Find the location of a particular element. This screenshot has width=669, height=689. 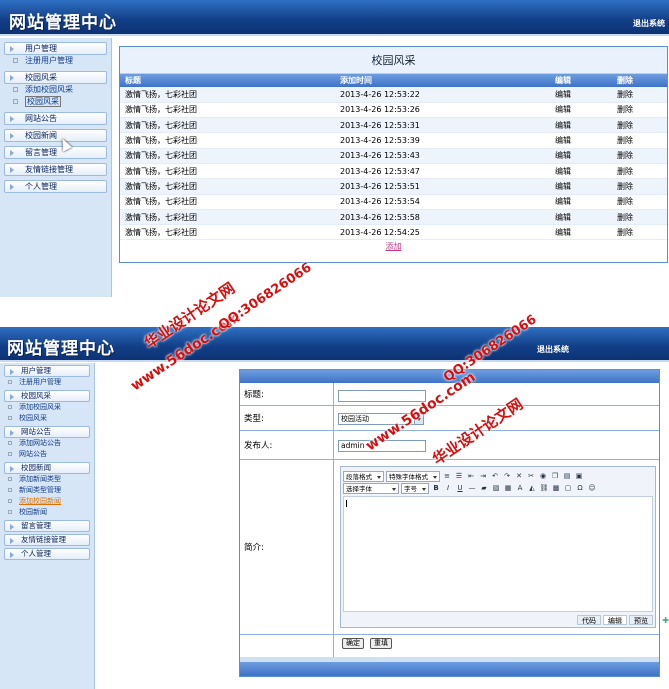

bullet-icon is located at coordinates (10, 382).